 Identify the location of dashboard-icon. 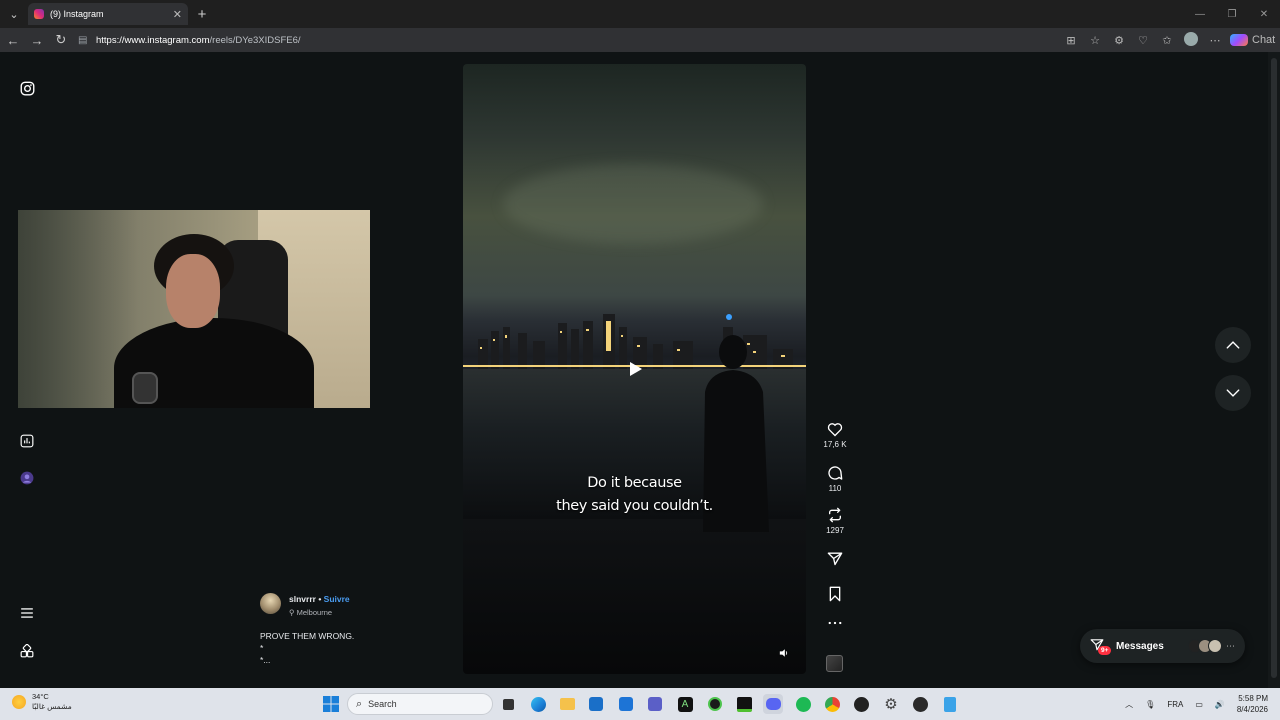
(27, 441).